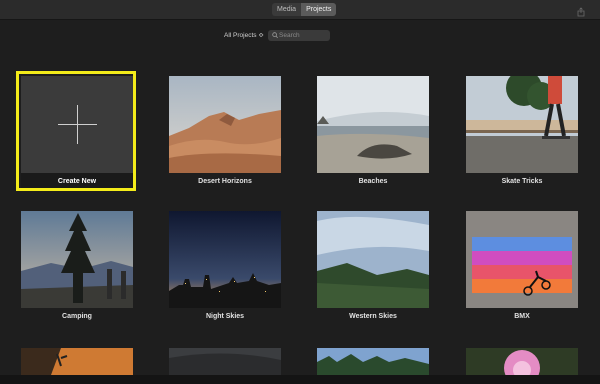 Image resolution: width=600 pixels, height=384 pixels. What do you see at coordinates (522, 181) in the screenshot?
I see `project-title: Skate Tricks` at bounding box center [522, 181].